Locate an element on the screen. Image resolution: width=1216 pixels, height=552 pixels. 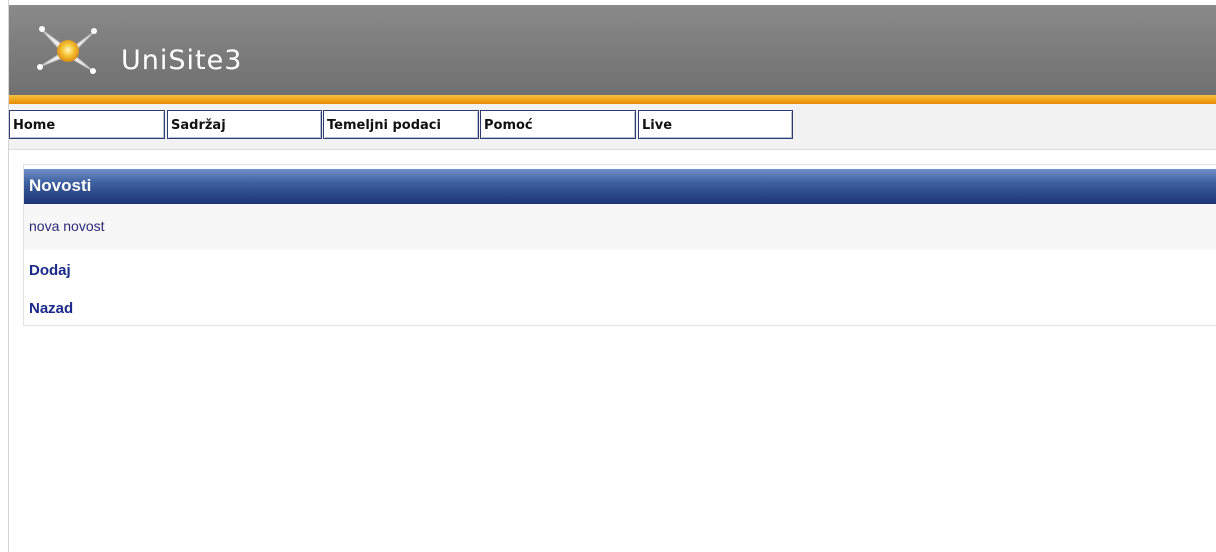
logo-text: UniSite3 is located at coordinates (182, 60).